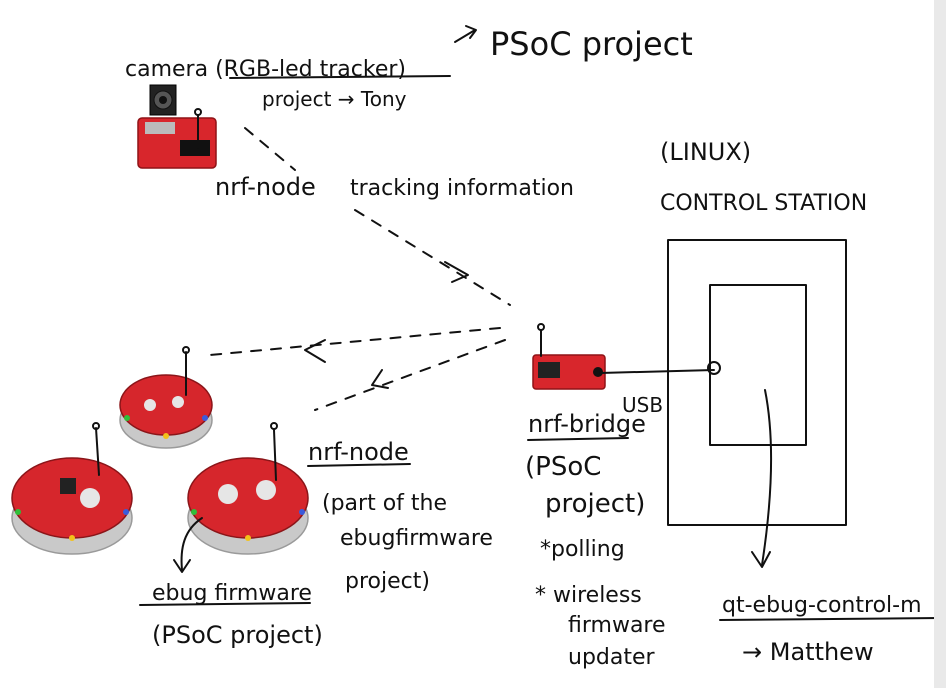 The image size is (946, 688). What do you see at coordinates (265, 187) in the screenshot?
I see `nrf-node-top-label: nrf-node` at bounding box center [265, 187].